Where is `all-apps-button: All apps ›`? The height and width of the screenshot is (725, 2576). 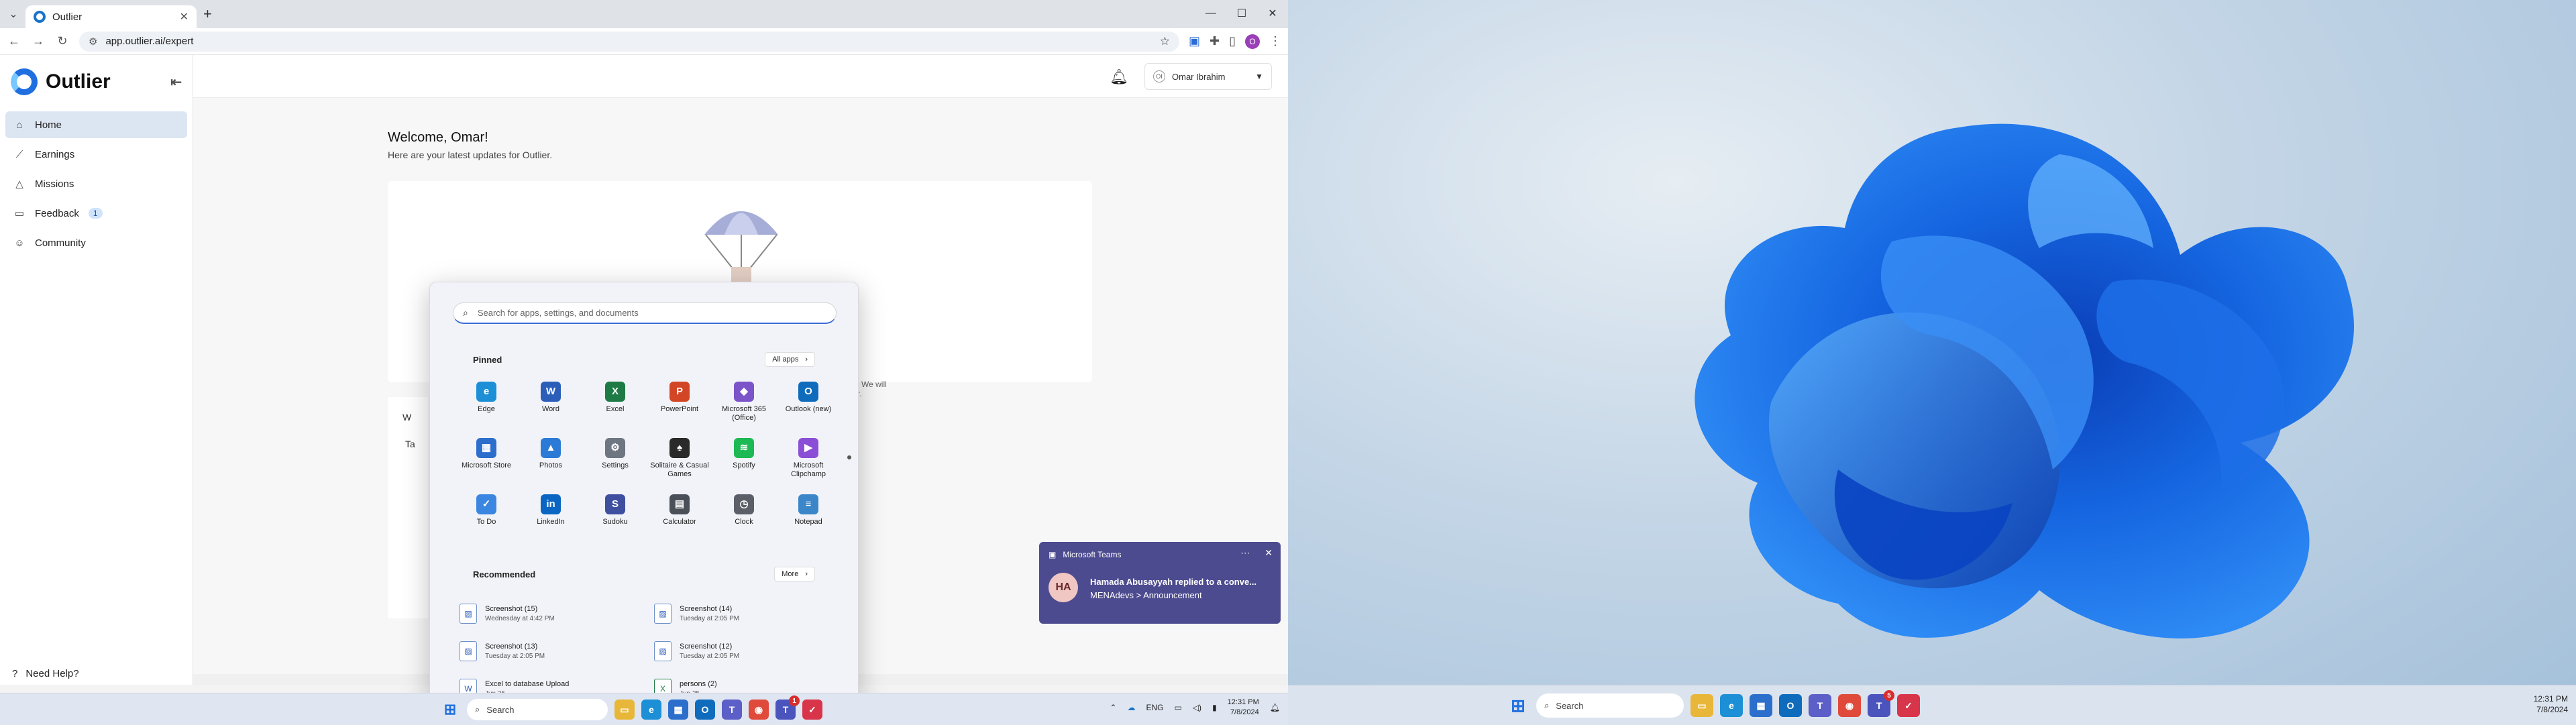
all-apps-button: All apps › is located at coordinates (790, 359).